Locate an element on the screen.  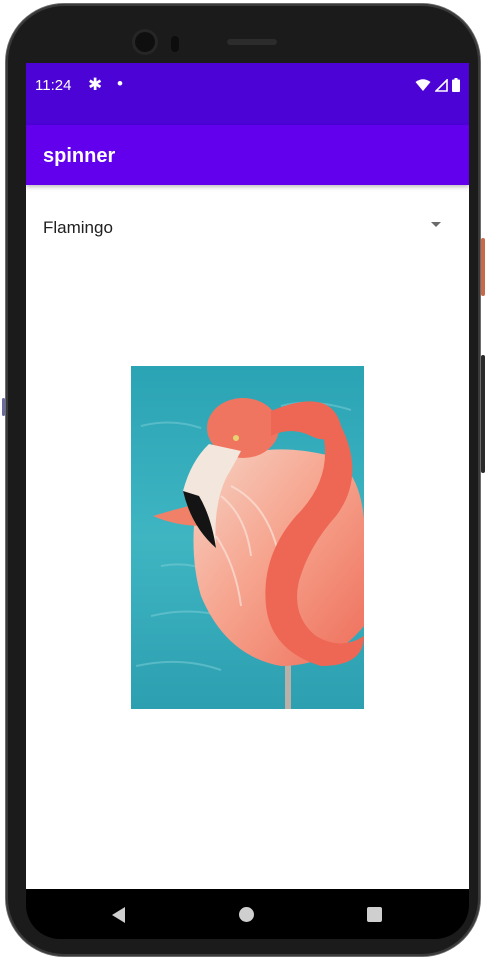
back-icon is located at coordinates (118, 915).